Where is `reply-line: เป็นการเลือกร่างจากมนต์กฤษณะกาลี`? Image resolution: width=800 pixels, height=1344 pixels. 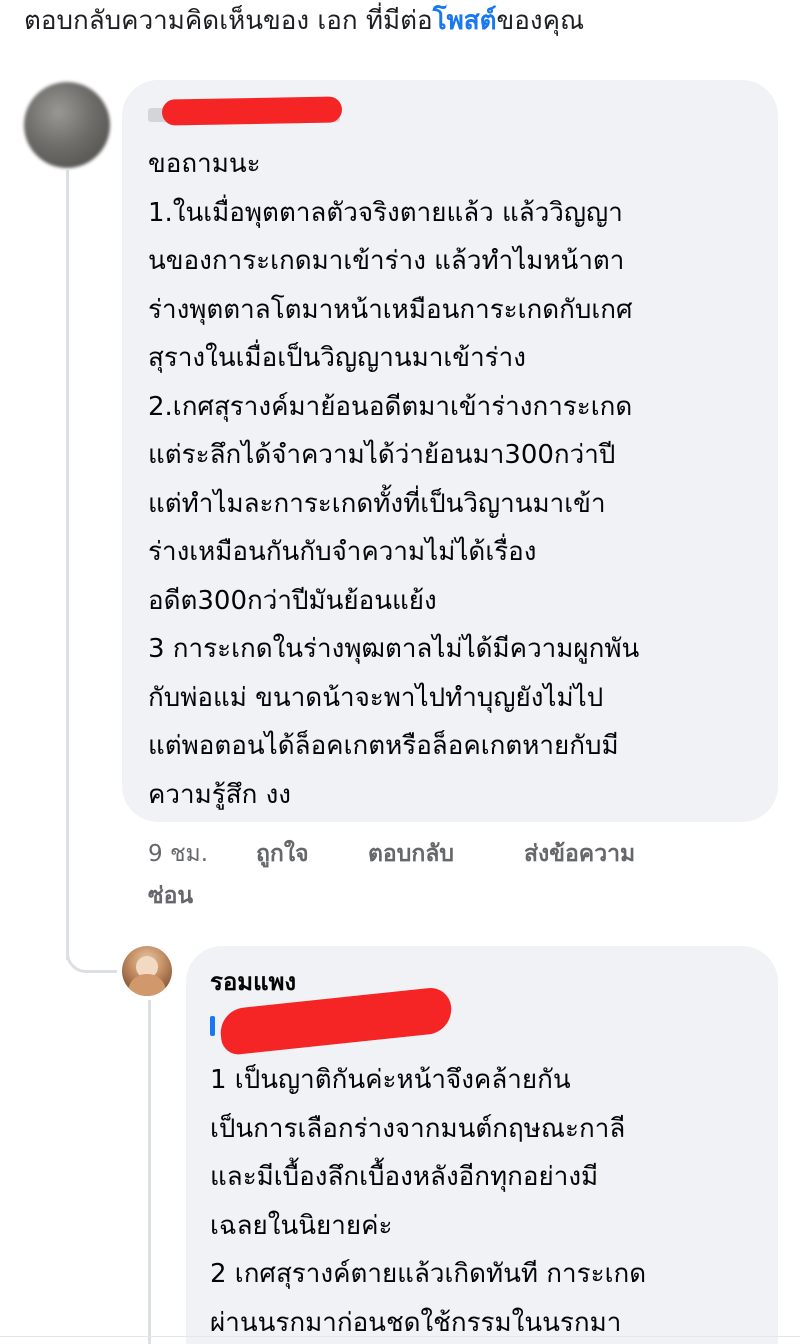
reply-line: เป็นการเลือกร่างจากมนต์กฤษณะกาลี is located at coordinates (418, 1128).